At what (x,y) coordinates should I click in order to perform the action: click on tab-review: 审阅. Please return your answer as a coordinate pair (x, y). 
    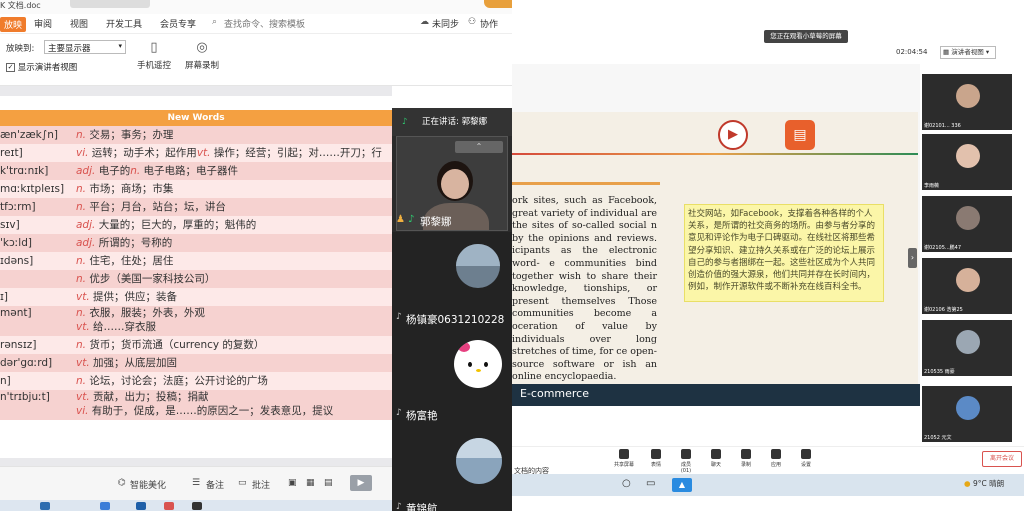
    Looking at the image, I should click on (43, 23).